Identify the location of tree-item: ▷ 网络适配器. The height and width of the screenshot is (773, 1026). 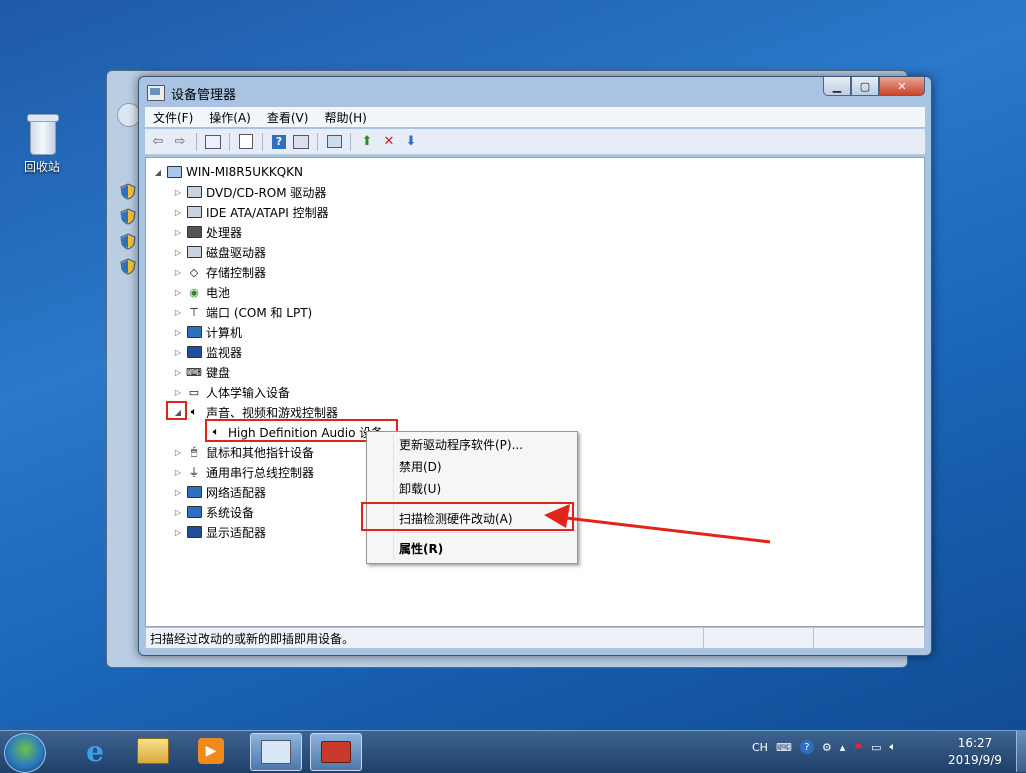
(220, 492).